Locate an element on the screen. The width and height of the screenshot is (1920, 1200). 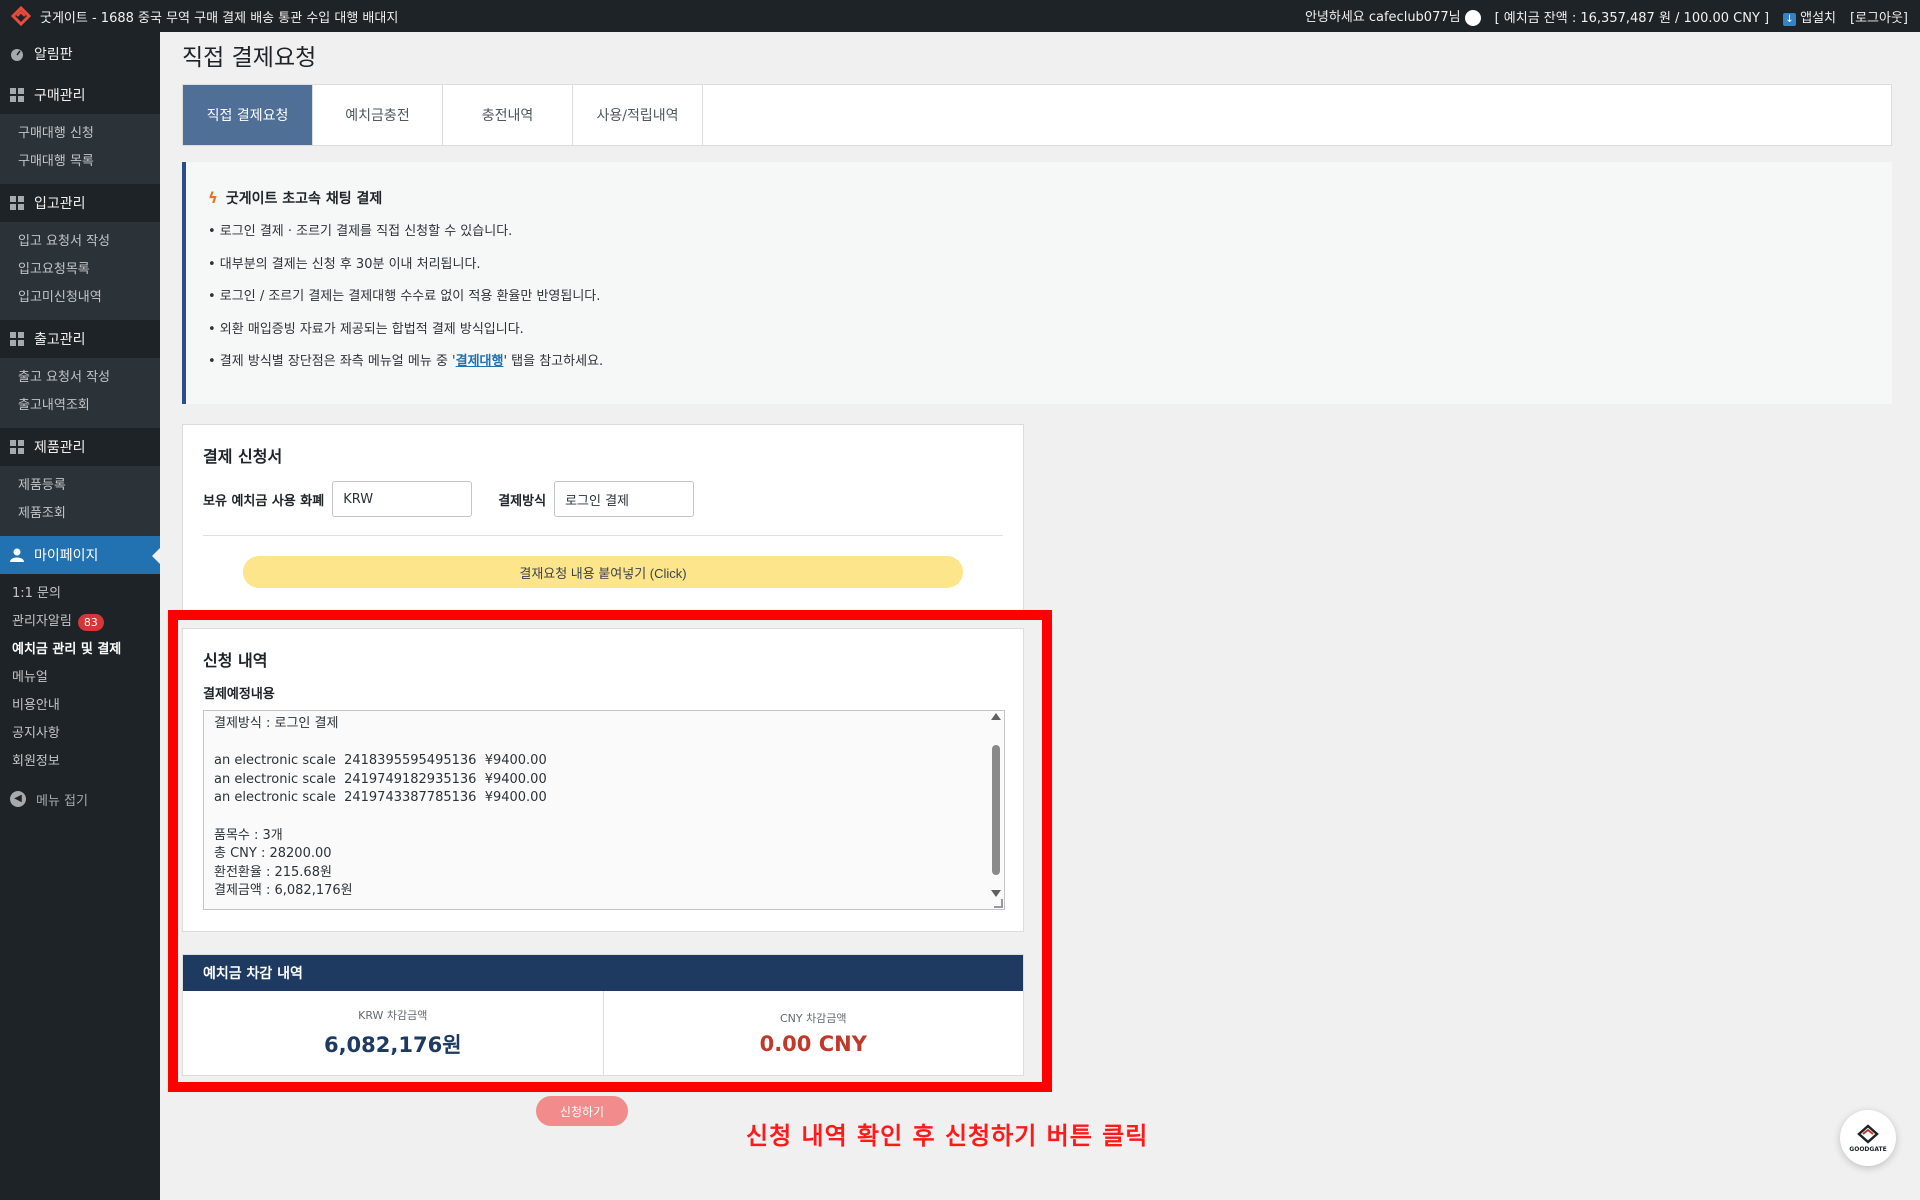
collapse-arrow-icon: ◀ is located at coordinates (18, 799).